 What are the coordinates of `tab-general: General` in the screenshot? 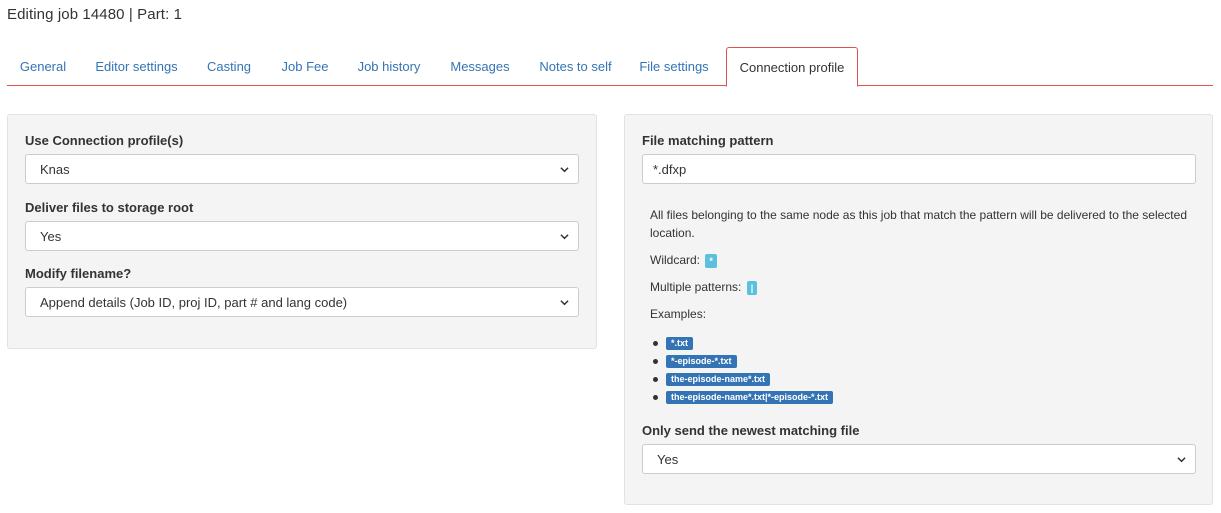 It's located at (43, 66).